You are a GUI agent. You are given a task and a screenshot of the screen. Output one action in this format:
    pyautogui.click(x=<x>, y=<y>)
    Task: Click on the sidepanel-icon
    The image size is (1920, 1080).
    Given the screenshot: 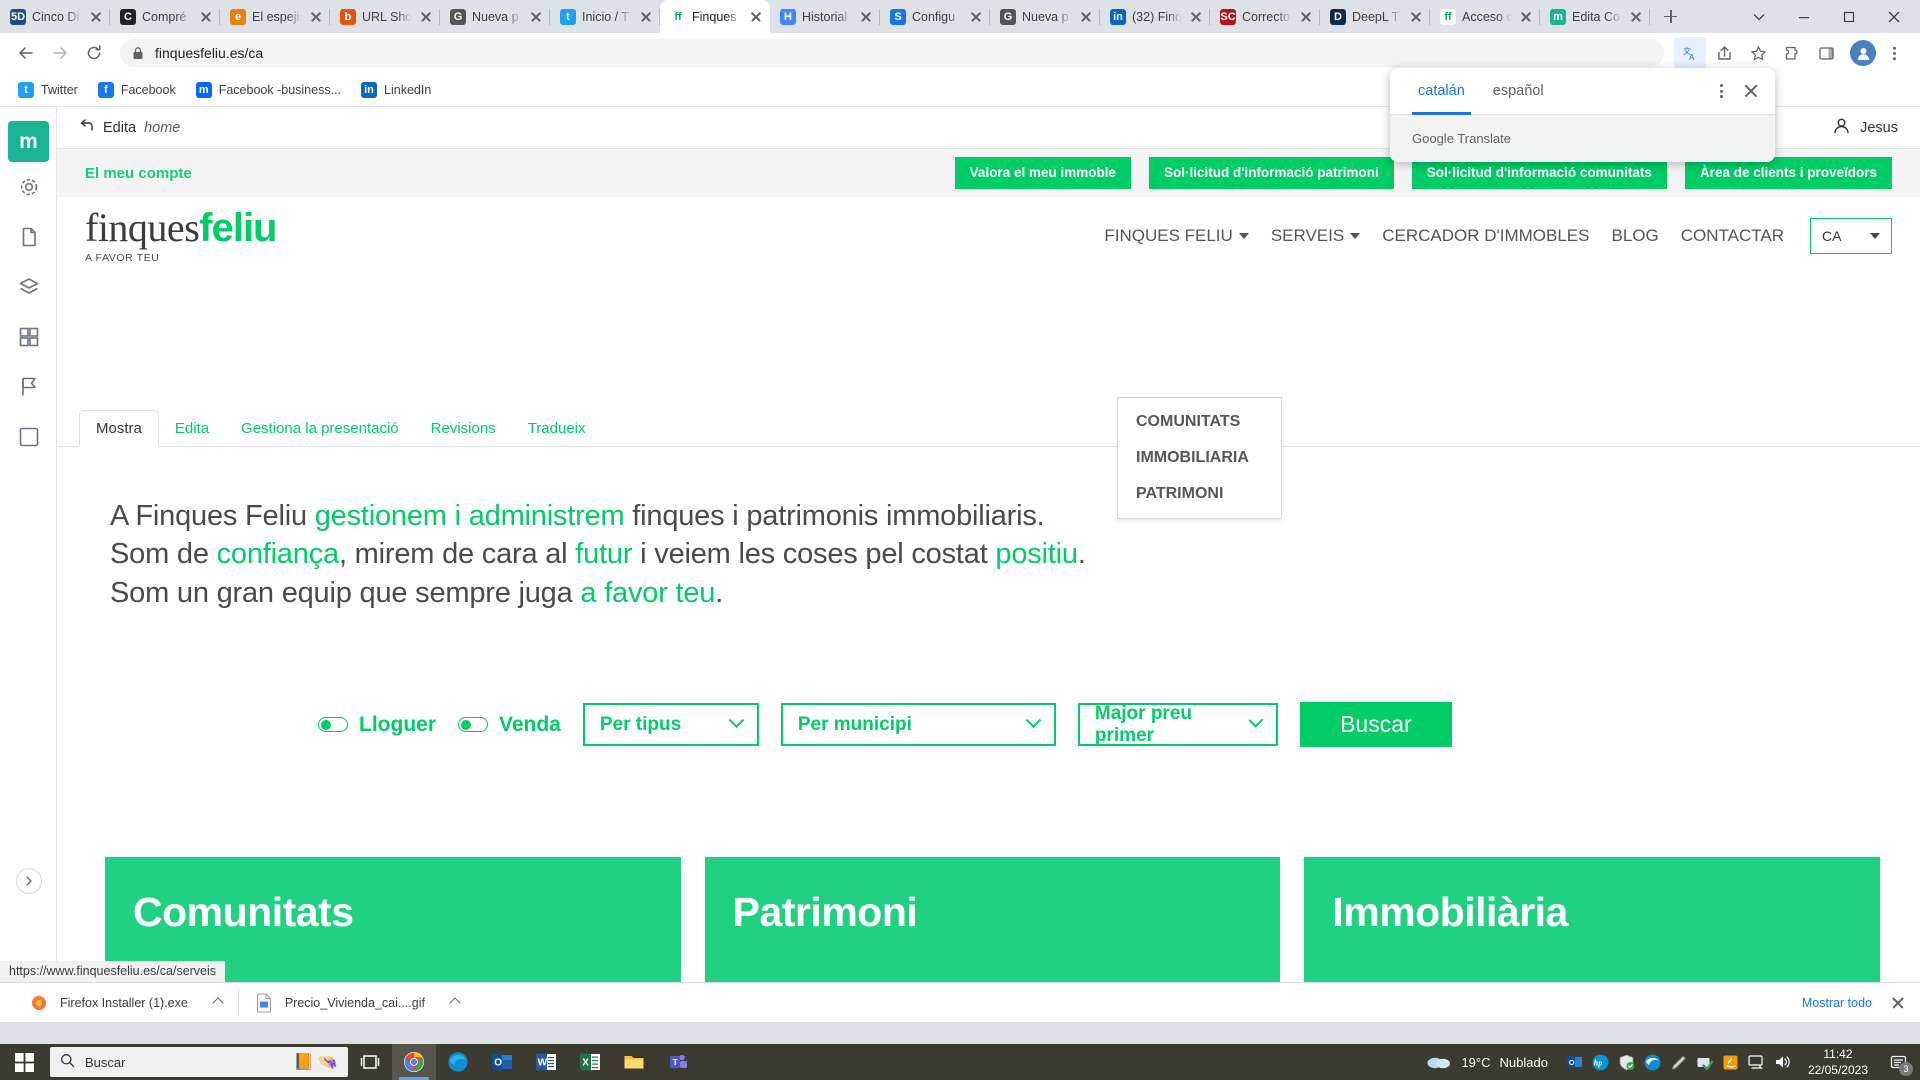 What is the action you would take?
    pyautogui.click(x=1826, y=53)
    